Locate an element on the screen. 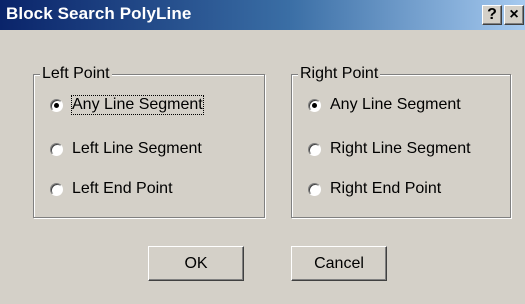 The height and width of the screenshot is (304, 525). close-button: × is located at coordinates (514, 15).